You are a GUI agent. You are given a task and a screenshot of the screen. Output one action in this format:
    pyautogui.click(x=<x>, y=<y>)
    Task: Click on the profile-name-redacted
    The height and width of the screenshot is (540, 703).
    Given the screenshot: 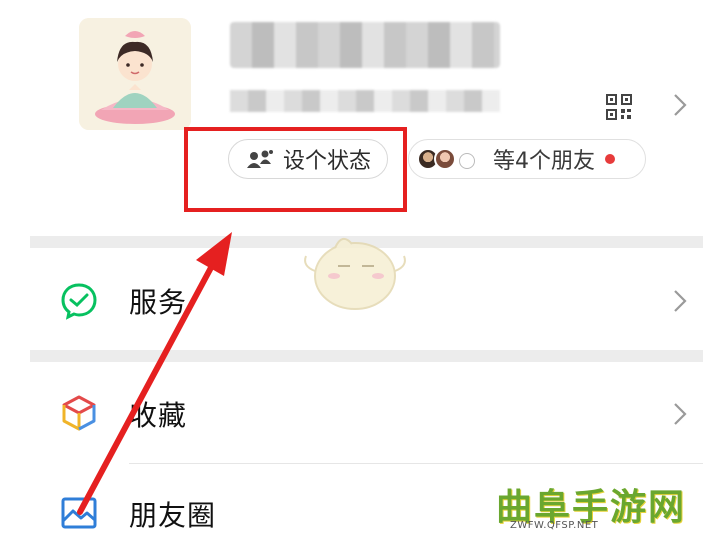 What is the action you would take?
    pyautogui.click(x=365, y=45)
    